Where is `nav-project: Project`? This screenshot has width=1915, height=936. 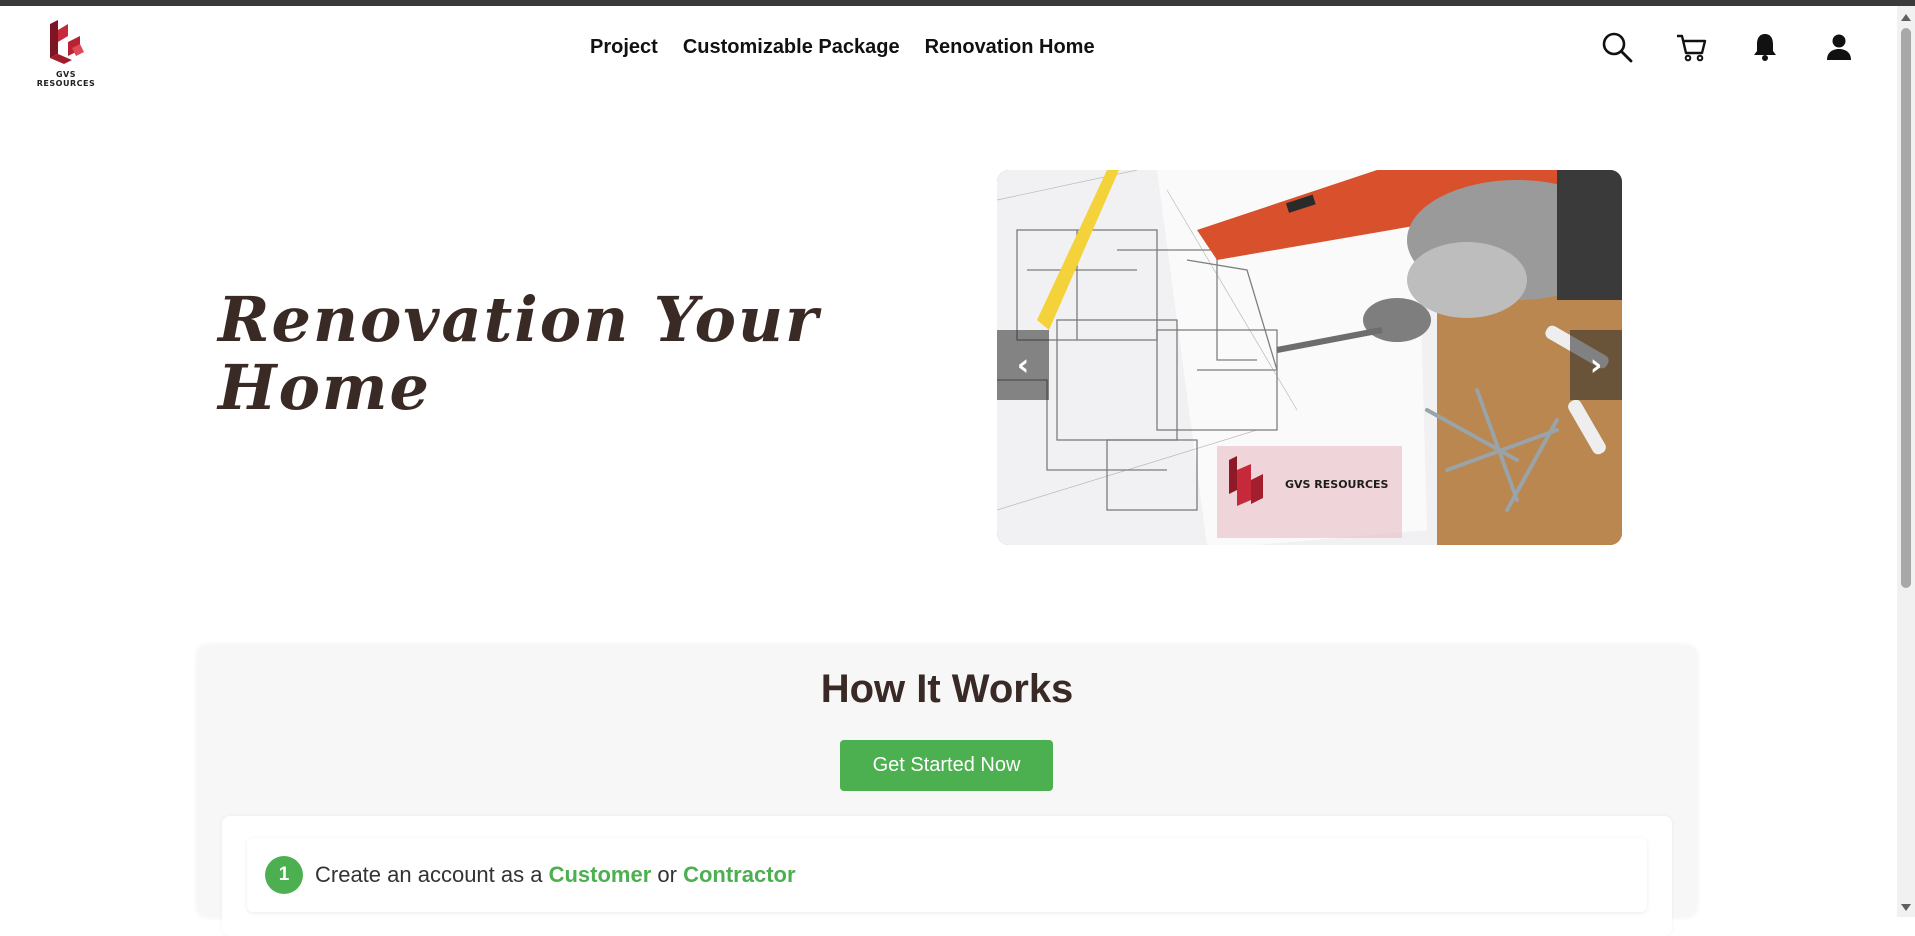 nav-project: Project is located at coordinates (624, 47).